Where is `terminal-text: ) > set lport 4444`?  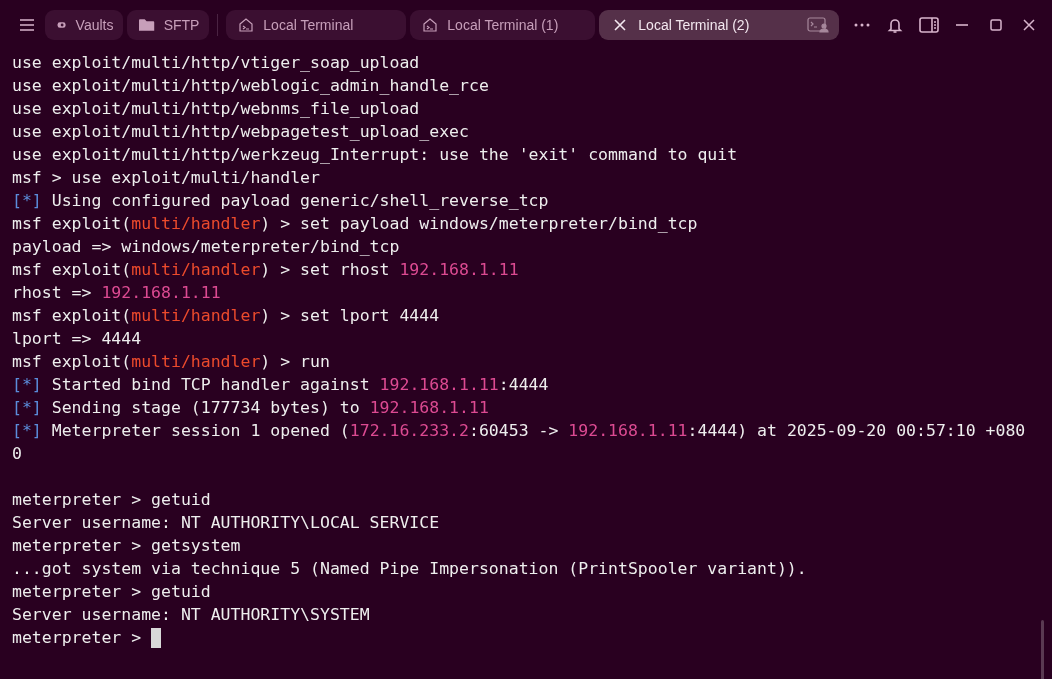 terminal-text: ) > set lport 4444 is located at coordinates (350, 316).